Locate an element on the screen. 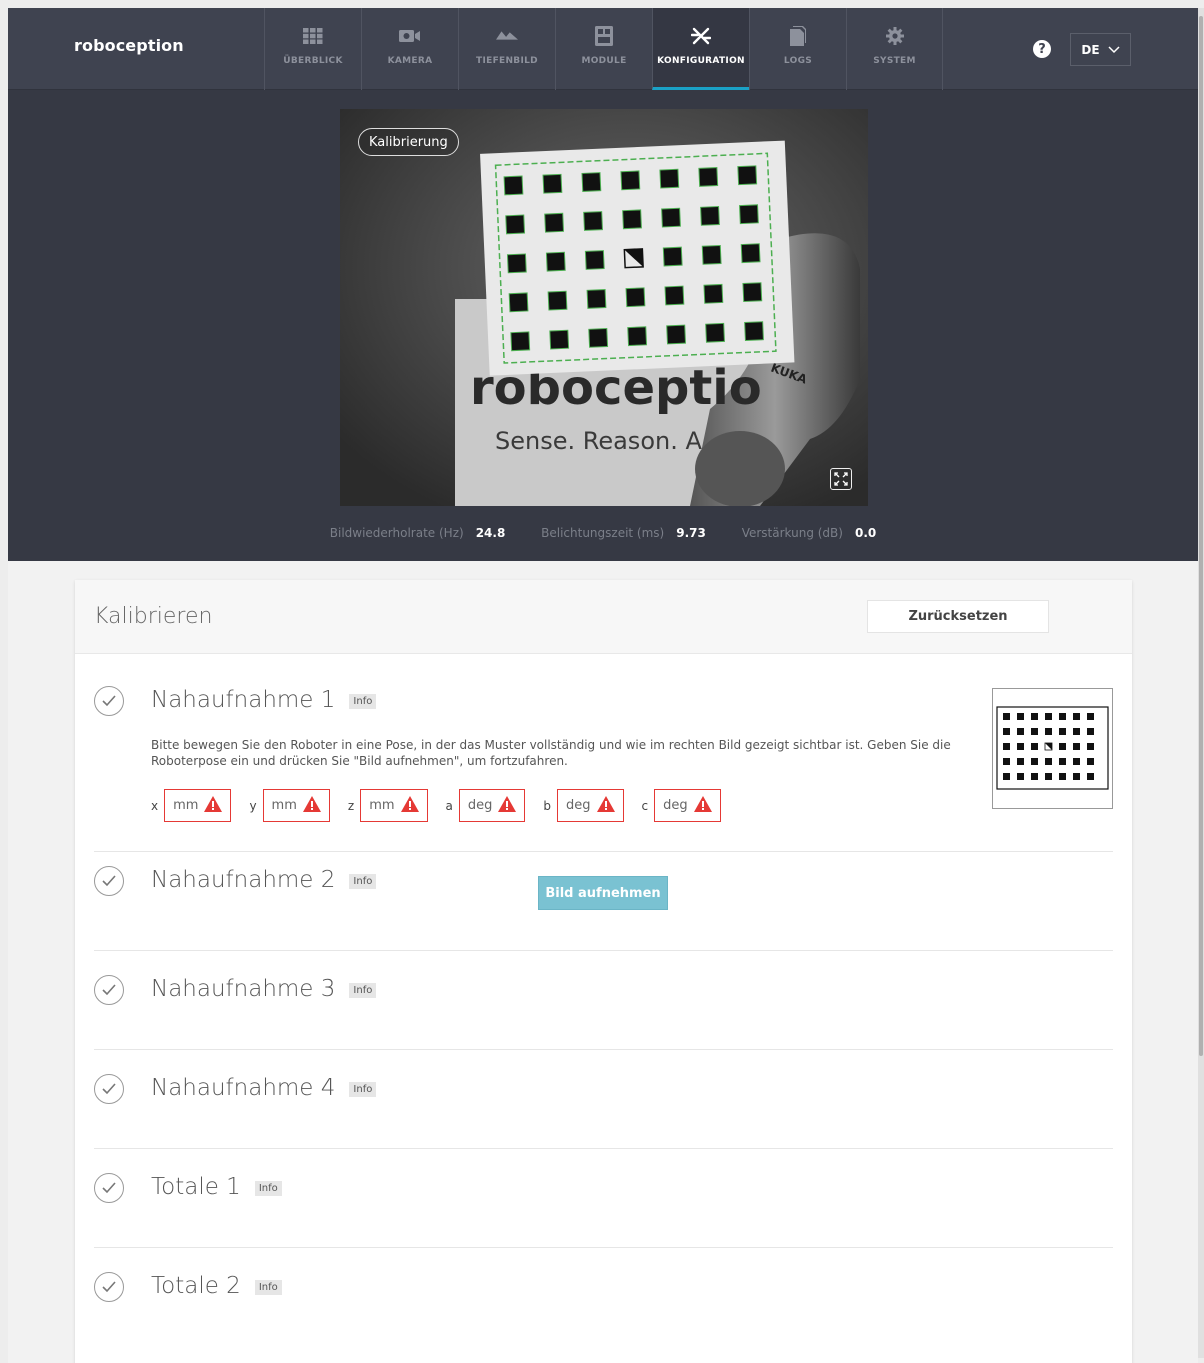  card-header: Kalibrieren Zurücksetzen is located at coordinates (603, 617).